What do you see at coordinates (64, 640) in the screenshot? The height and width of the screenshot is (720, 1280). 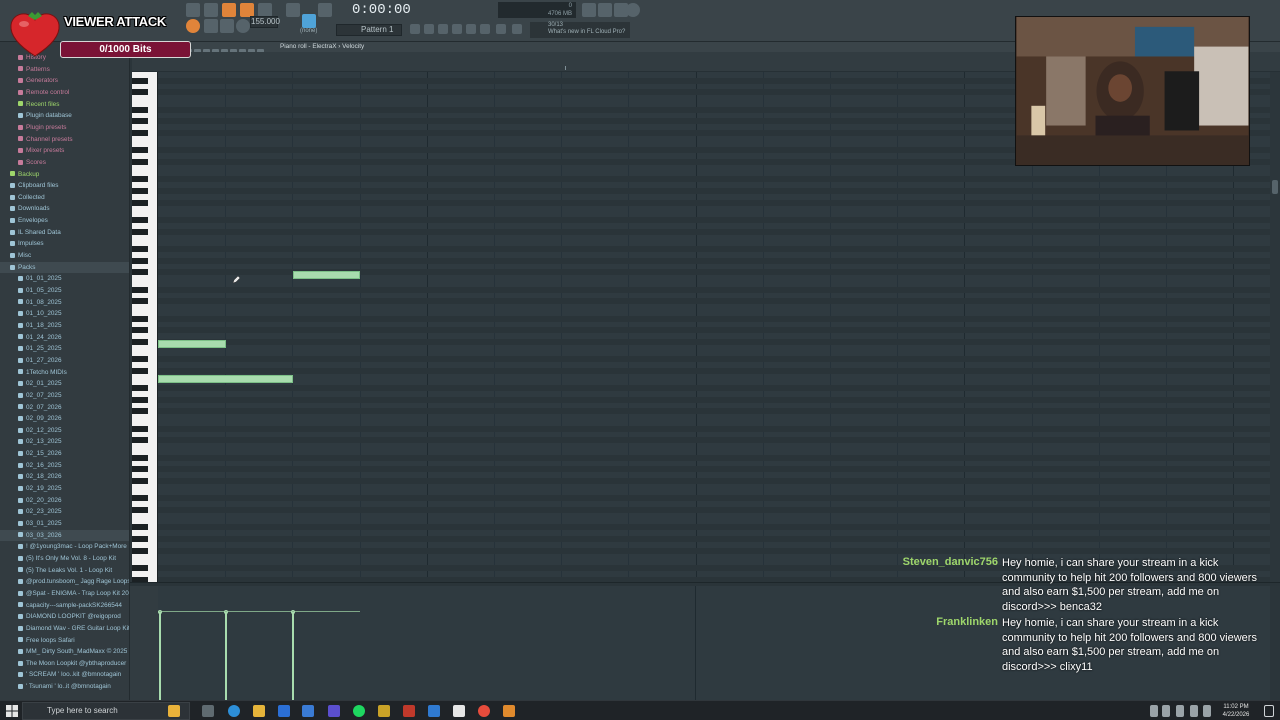 I see `sidebar-item: Free loops Safari` at bounding box center [64, 640].